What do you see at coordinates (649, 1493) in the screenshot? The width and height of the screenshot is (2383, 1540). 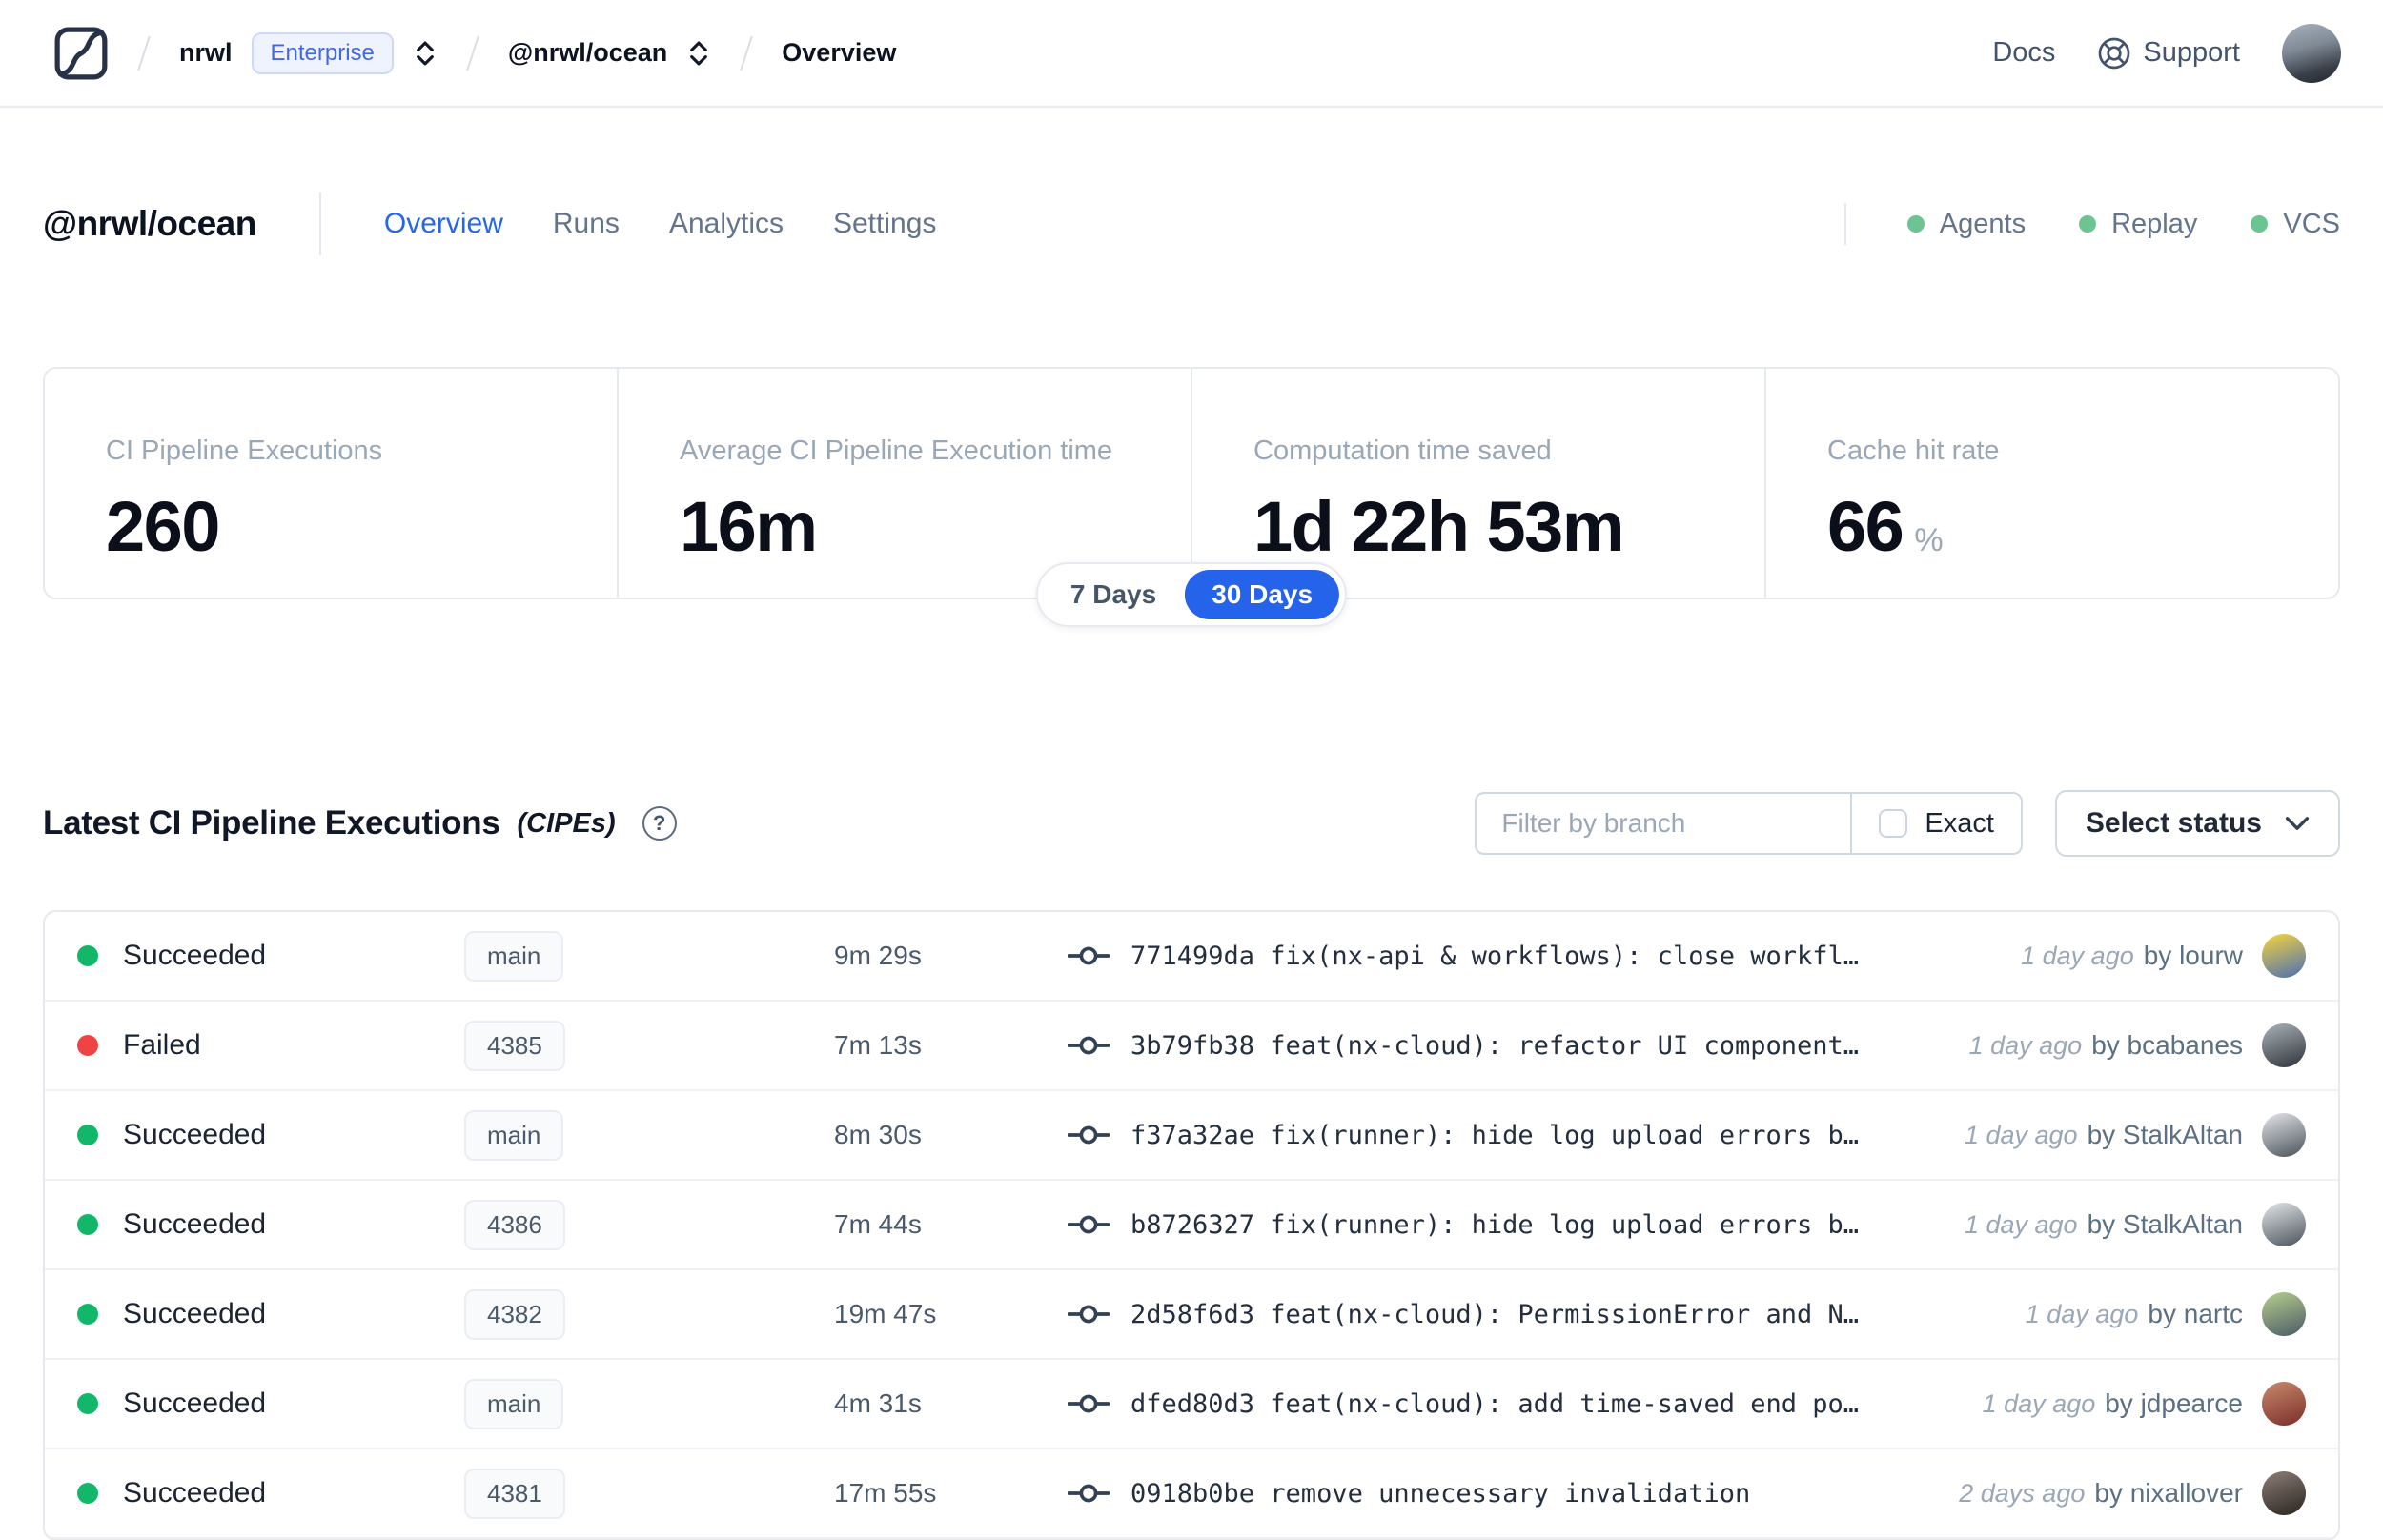 I see `branch-cell: 4381` at bounding box center [649, 1493].